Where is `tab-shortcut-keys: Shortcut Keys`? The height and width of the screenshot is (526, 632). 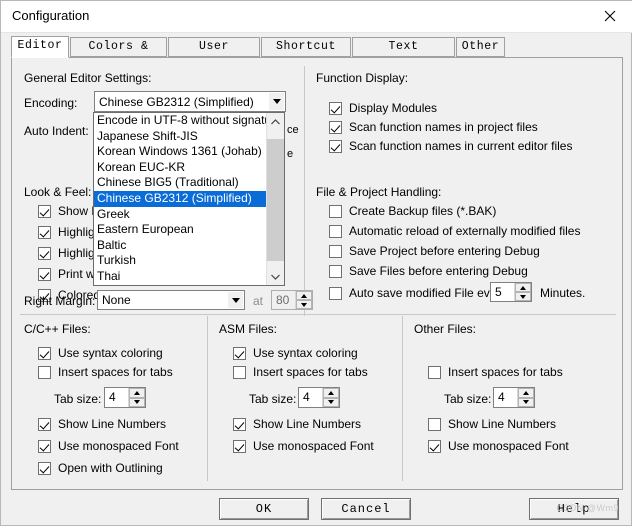 tab-shortcut-keys: Shortcut Keys is located at coordinates (306, 54).